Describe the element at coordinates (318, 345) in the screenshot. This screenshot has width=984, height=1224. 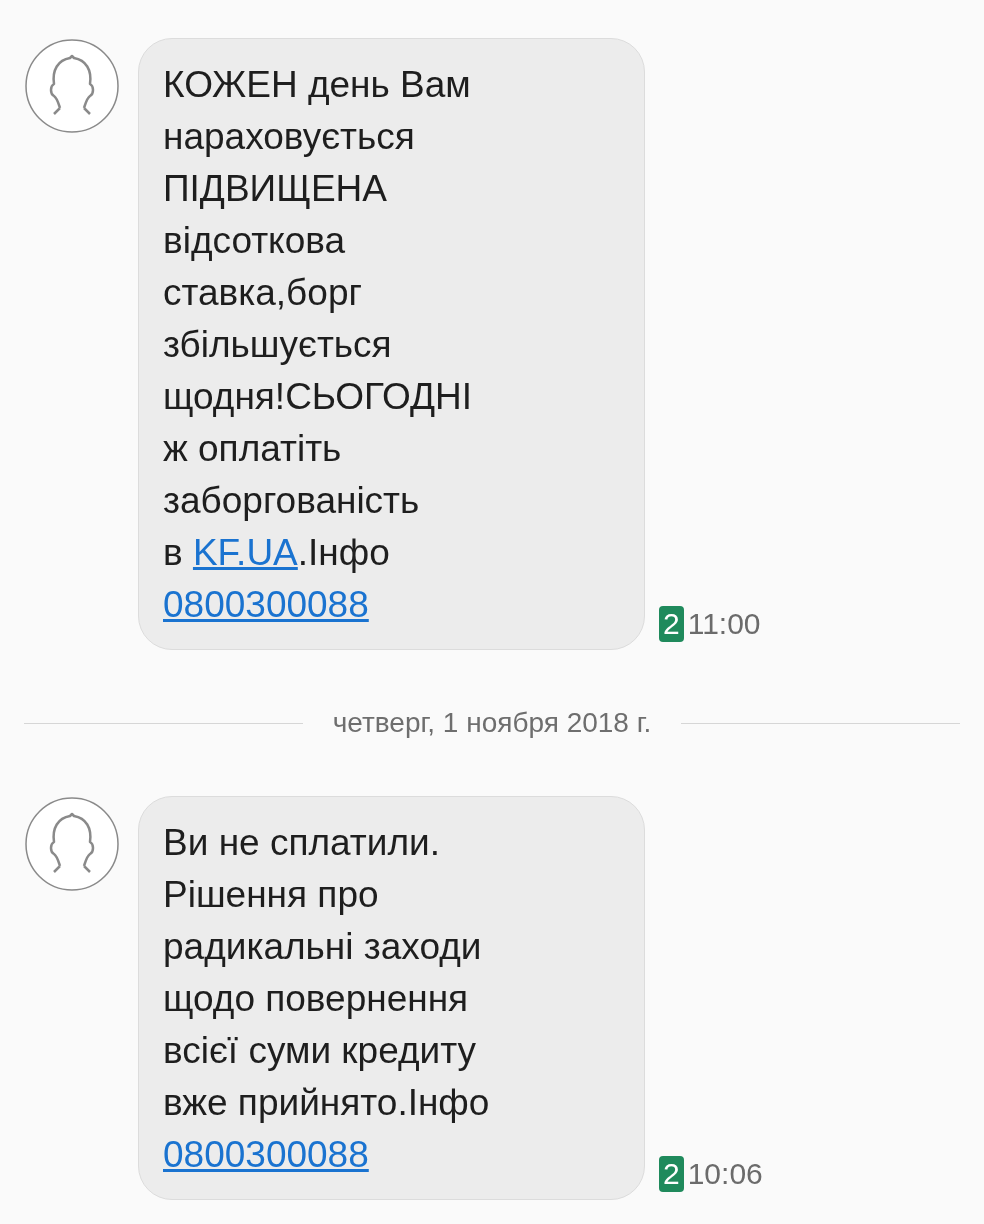
I see `message-text: КОЖЕН день Вам нараховується ПІДВИЩЕНА відсоткова ставка,борг збільшується щодня!СЬОГОДНІ ж оплатіть заборгованість в KF.UA.Інфо 0800300088` at that location.